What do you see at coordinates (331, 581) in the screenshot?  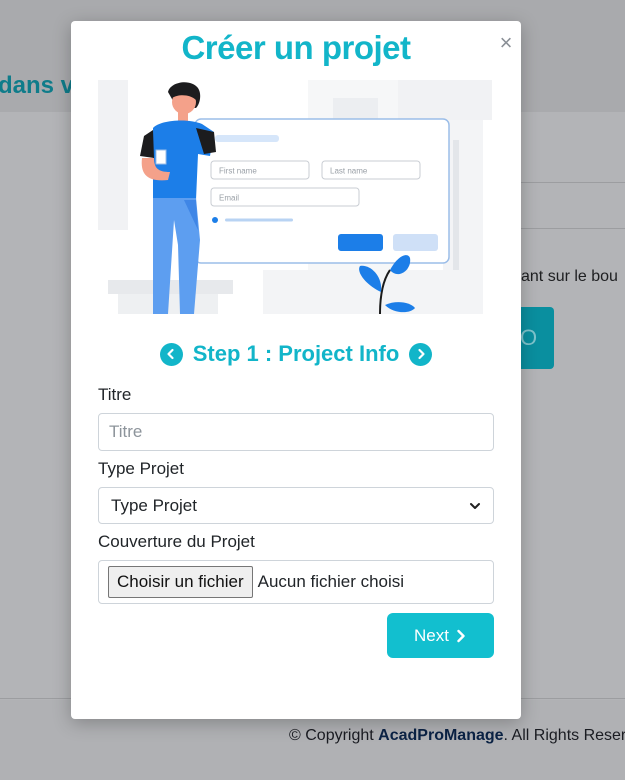 I see `file-status: Aucun fichier choisi` at bounding box center [331, 581].